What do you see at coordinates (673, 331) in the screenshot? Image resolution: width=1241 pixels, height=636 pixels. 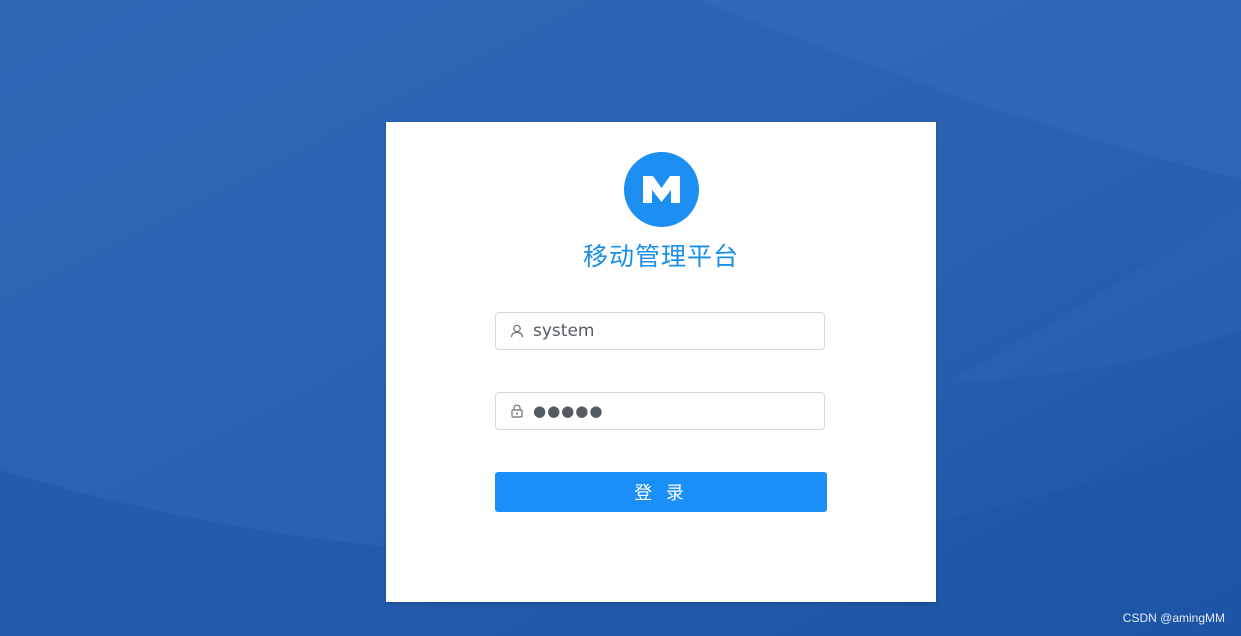 I see `username-input` at bounding box center [673, 331].